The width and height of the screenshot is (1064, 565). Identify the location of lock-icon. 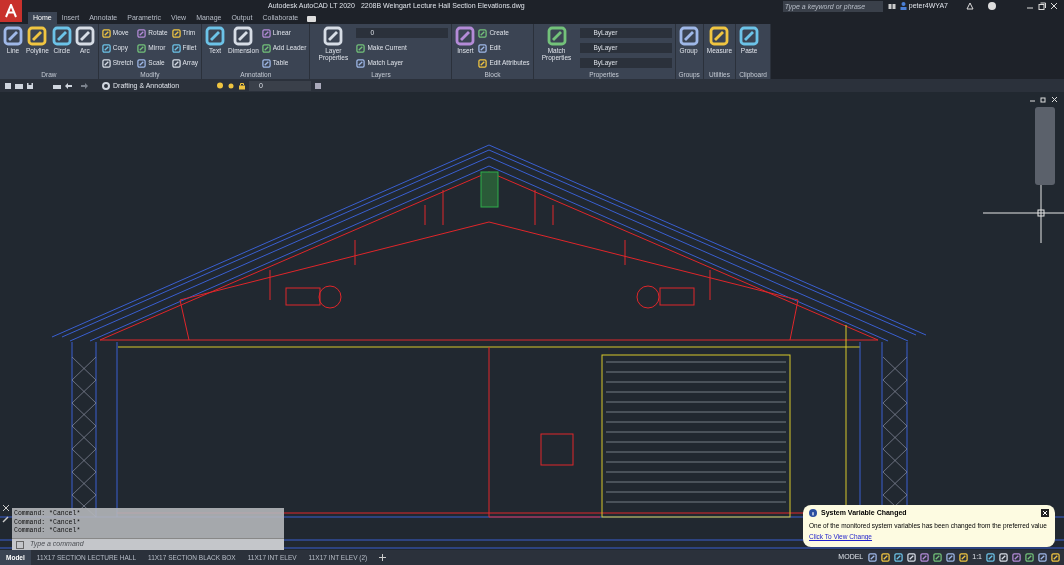
(242, 85).